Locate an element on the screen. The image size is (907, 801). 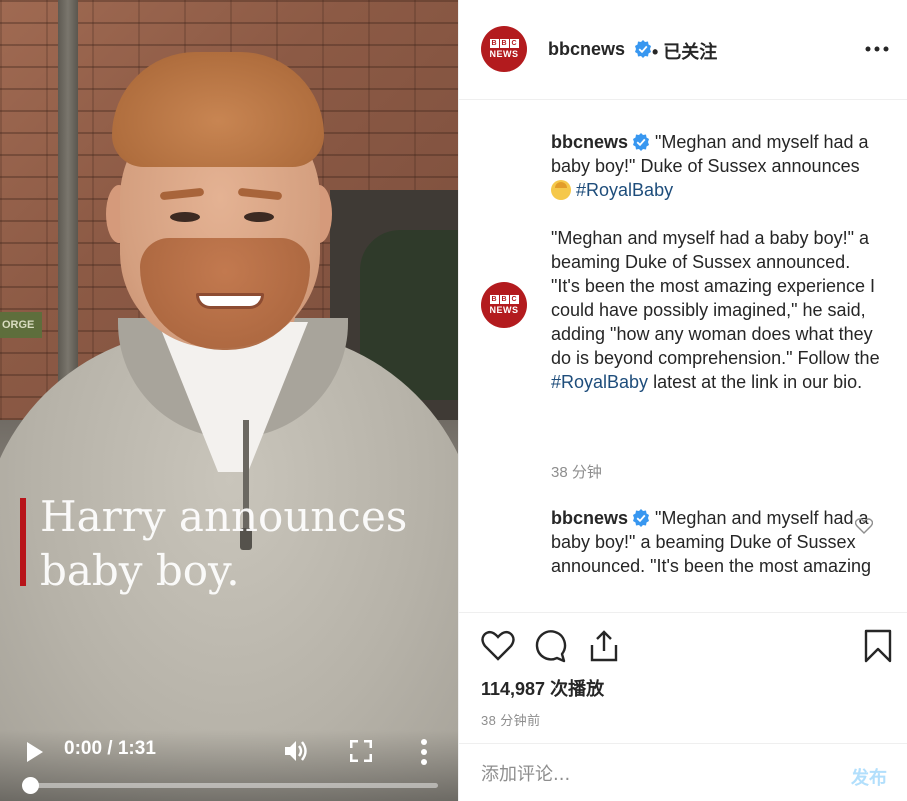
views-count: 114,987 次播放 is located at coordinates (542, 688).